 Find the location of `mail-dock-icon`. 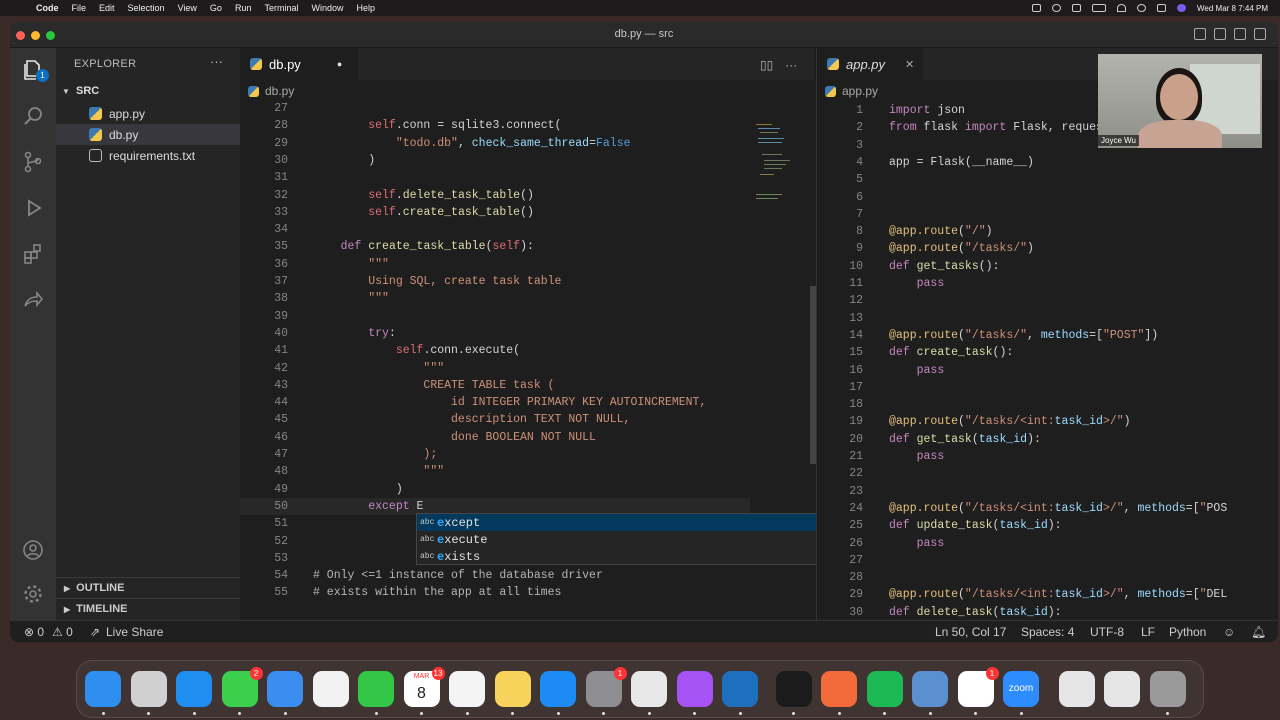

mail-dock-icon is located at coordinates (285, 689).